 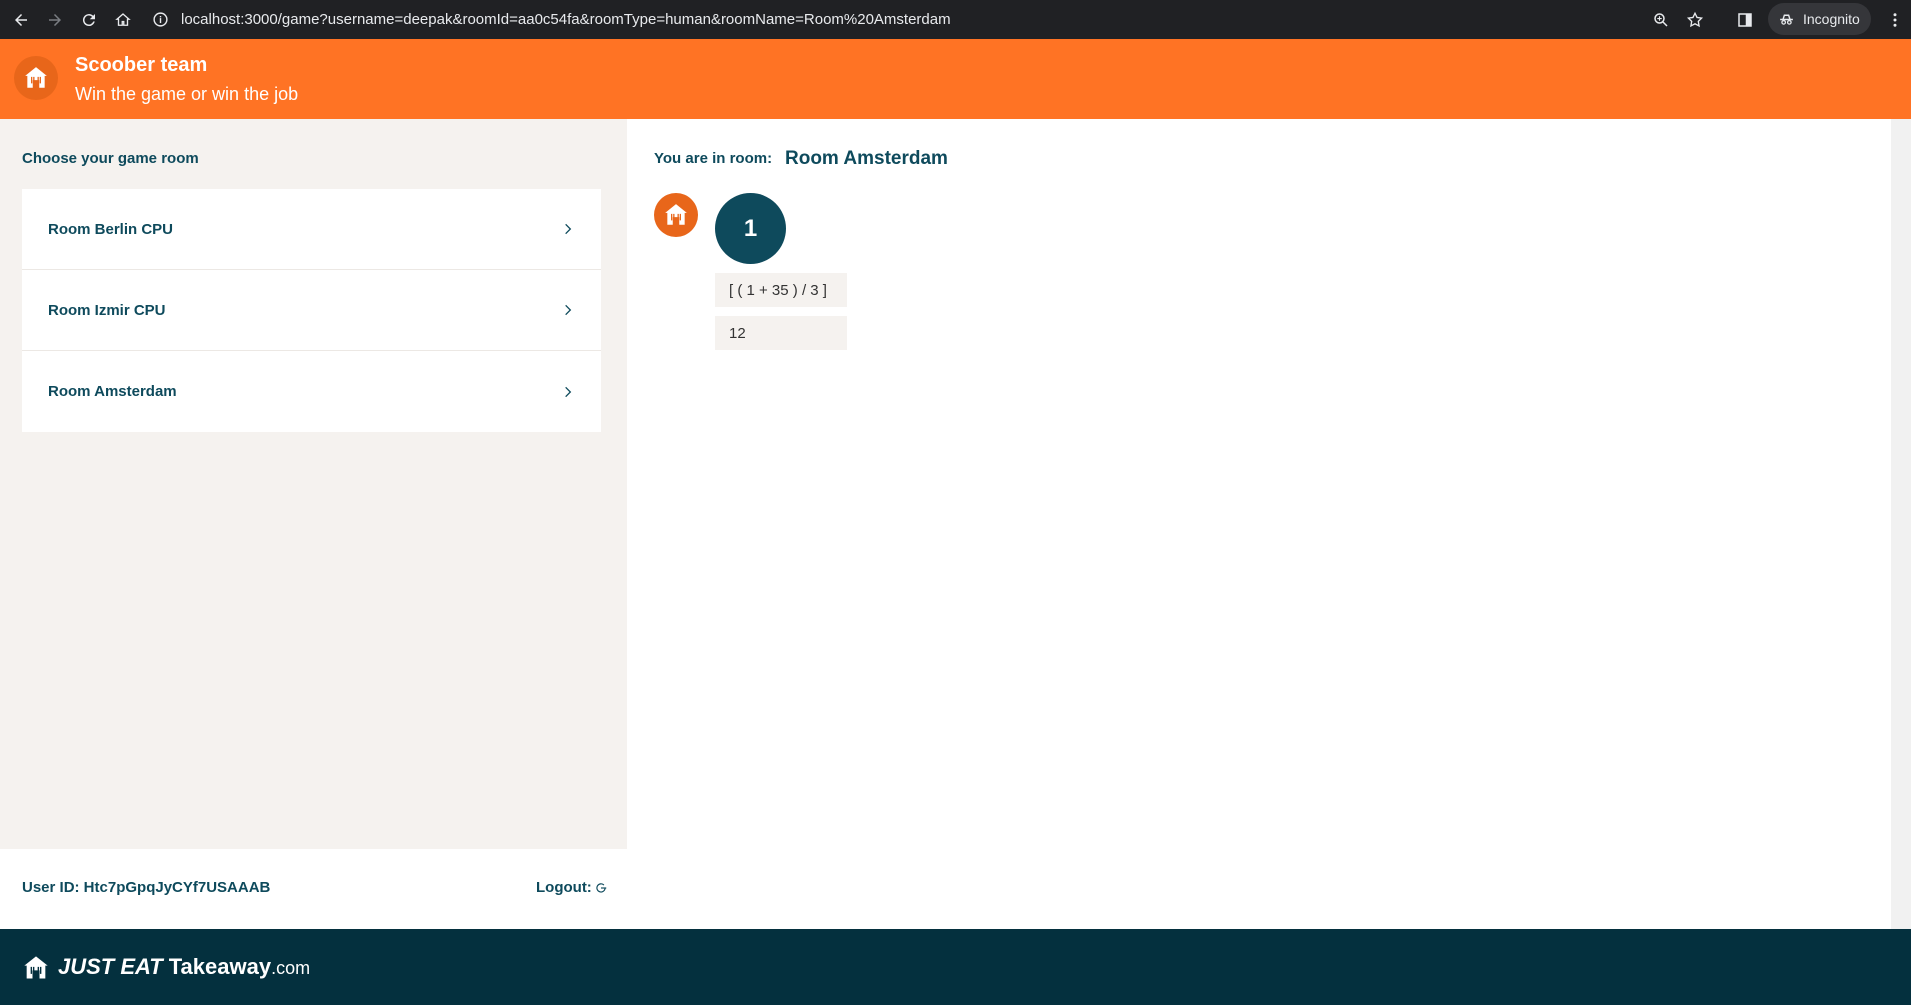 I want to click on room-label: Room Amsterdam, so click(x=112, y=391).